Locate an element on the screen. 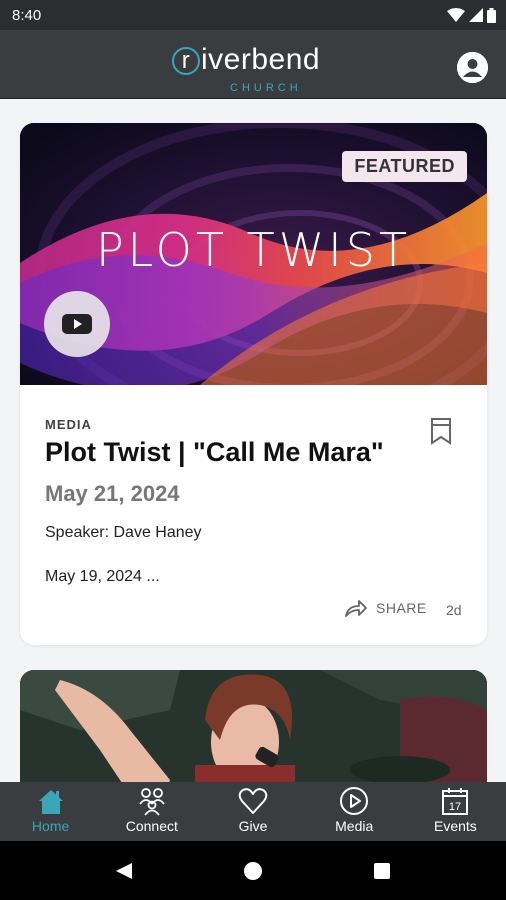  recents-icon is located at coordinates (382, 871).